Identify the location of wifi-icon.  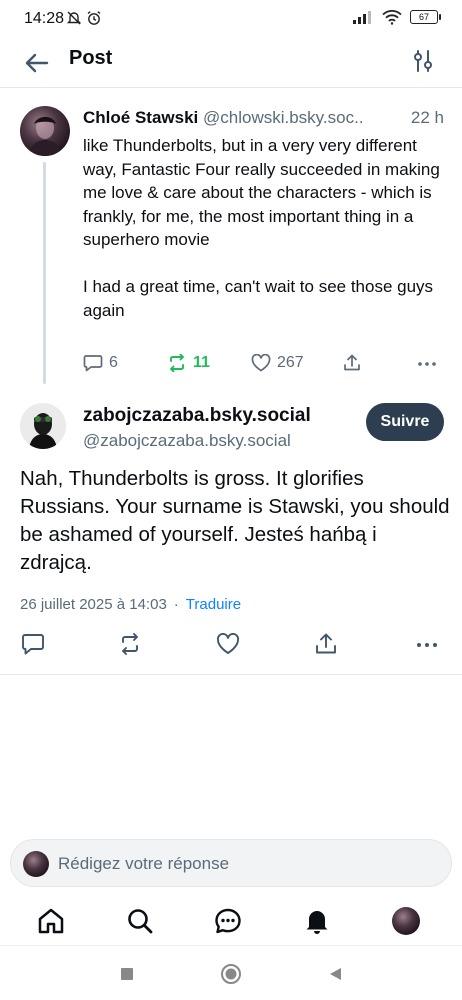
(392, 17).